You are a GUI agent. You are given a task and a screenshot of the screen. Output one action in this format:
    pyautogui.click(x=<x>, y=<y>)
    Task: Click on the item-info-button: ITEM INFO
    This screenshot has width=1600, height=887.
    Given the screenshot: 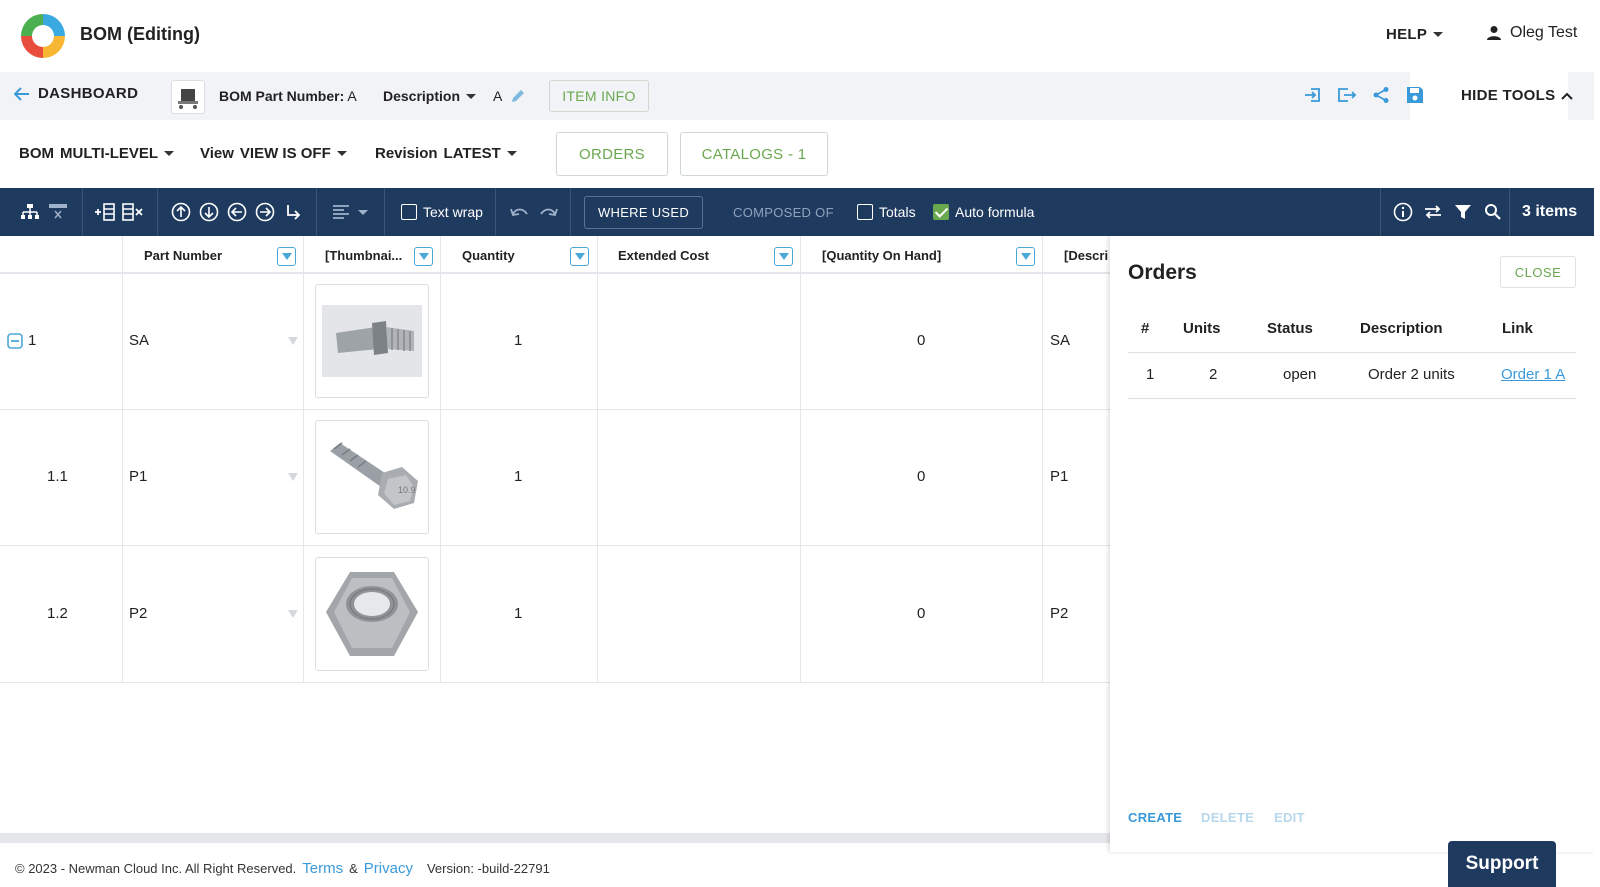 What is the action you would take?
    pyautogui.click(x=599, y=96)
    